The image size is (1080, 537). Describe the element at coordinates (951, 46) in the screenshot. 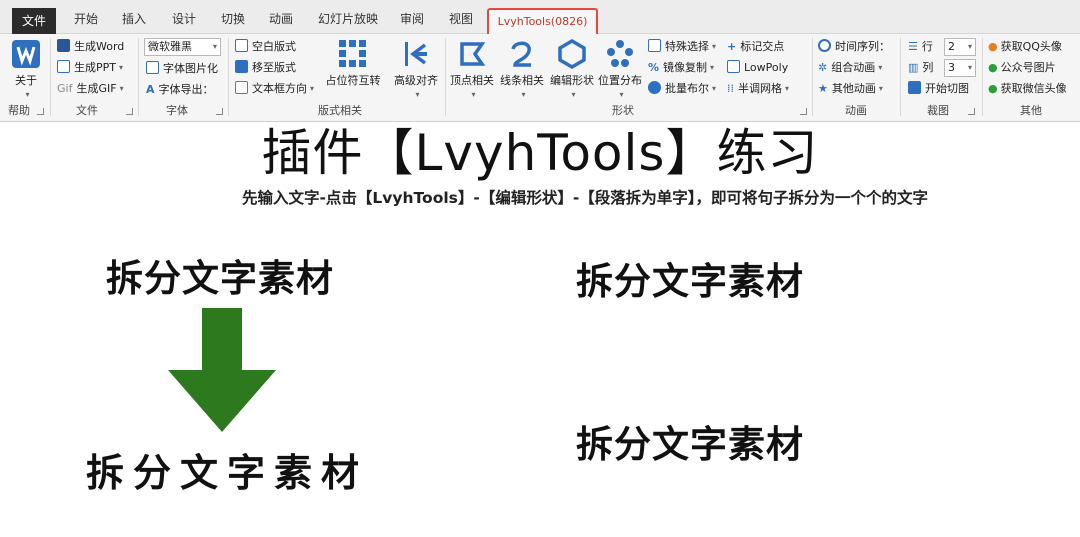

I see `row-count-value: 2` at that location.